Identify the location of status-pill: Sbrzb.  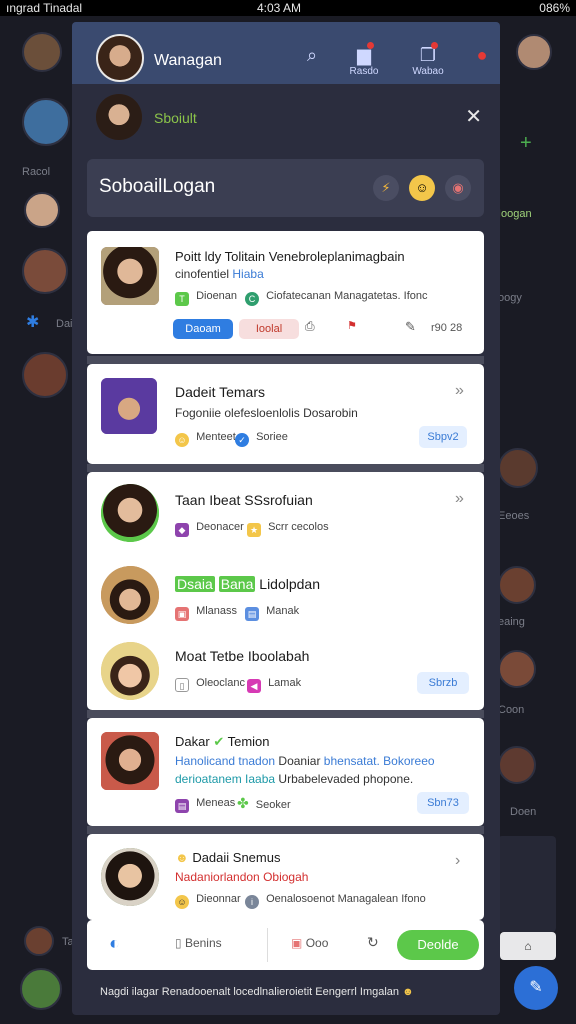
(443, 683).